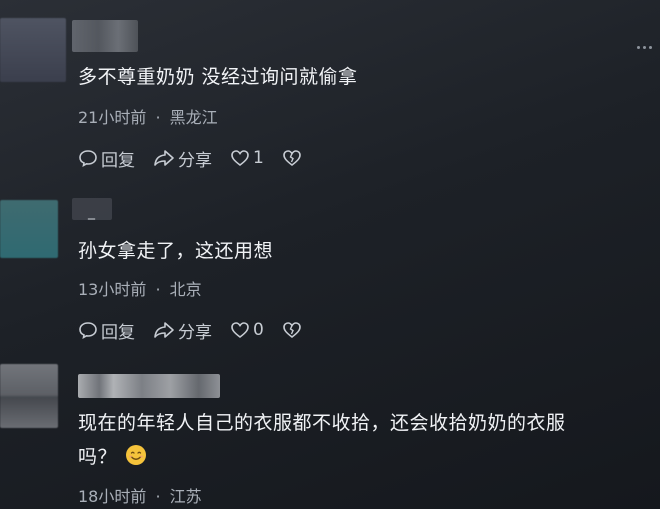 Image resolution: width=660 pixels, height=509 pixels. Describe the element at coordinates (91, 212) in the screenshot. I see `username: _` at that location.